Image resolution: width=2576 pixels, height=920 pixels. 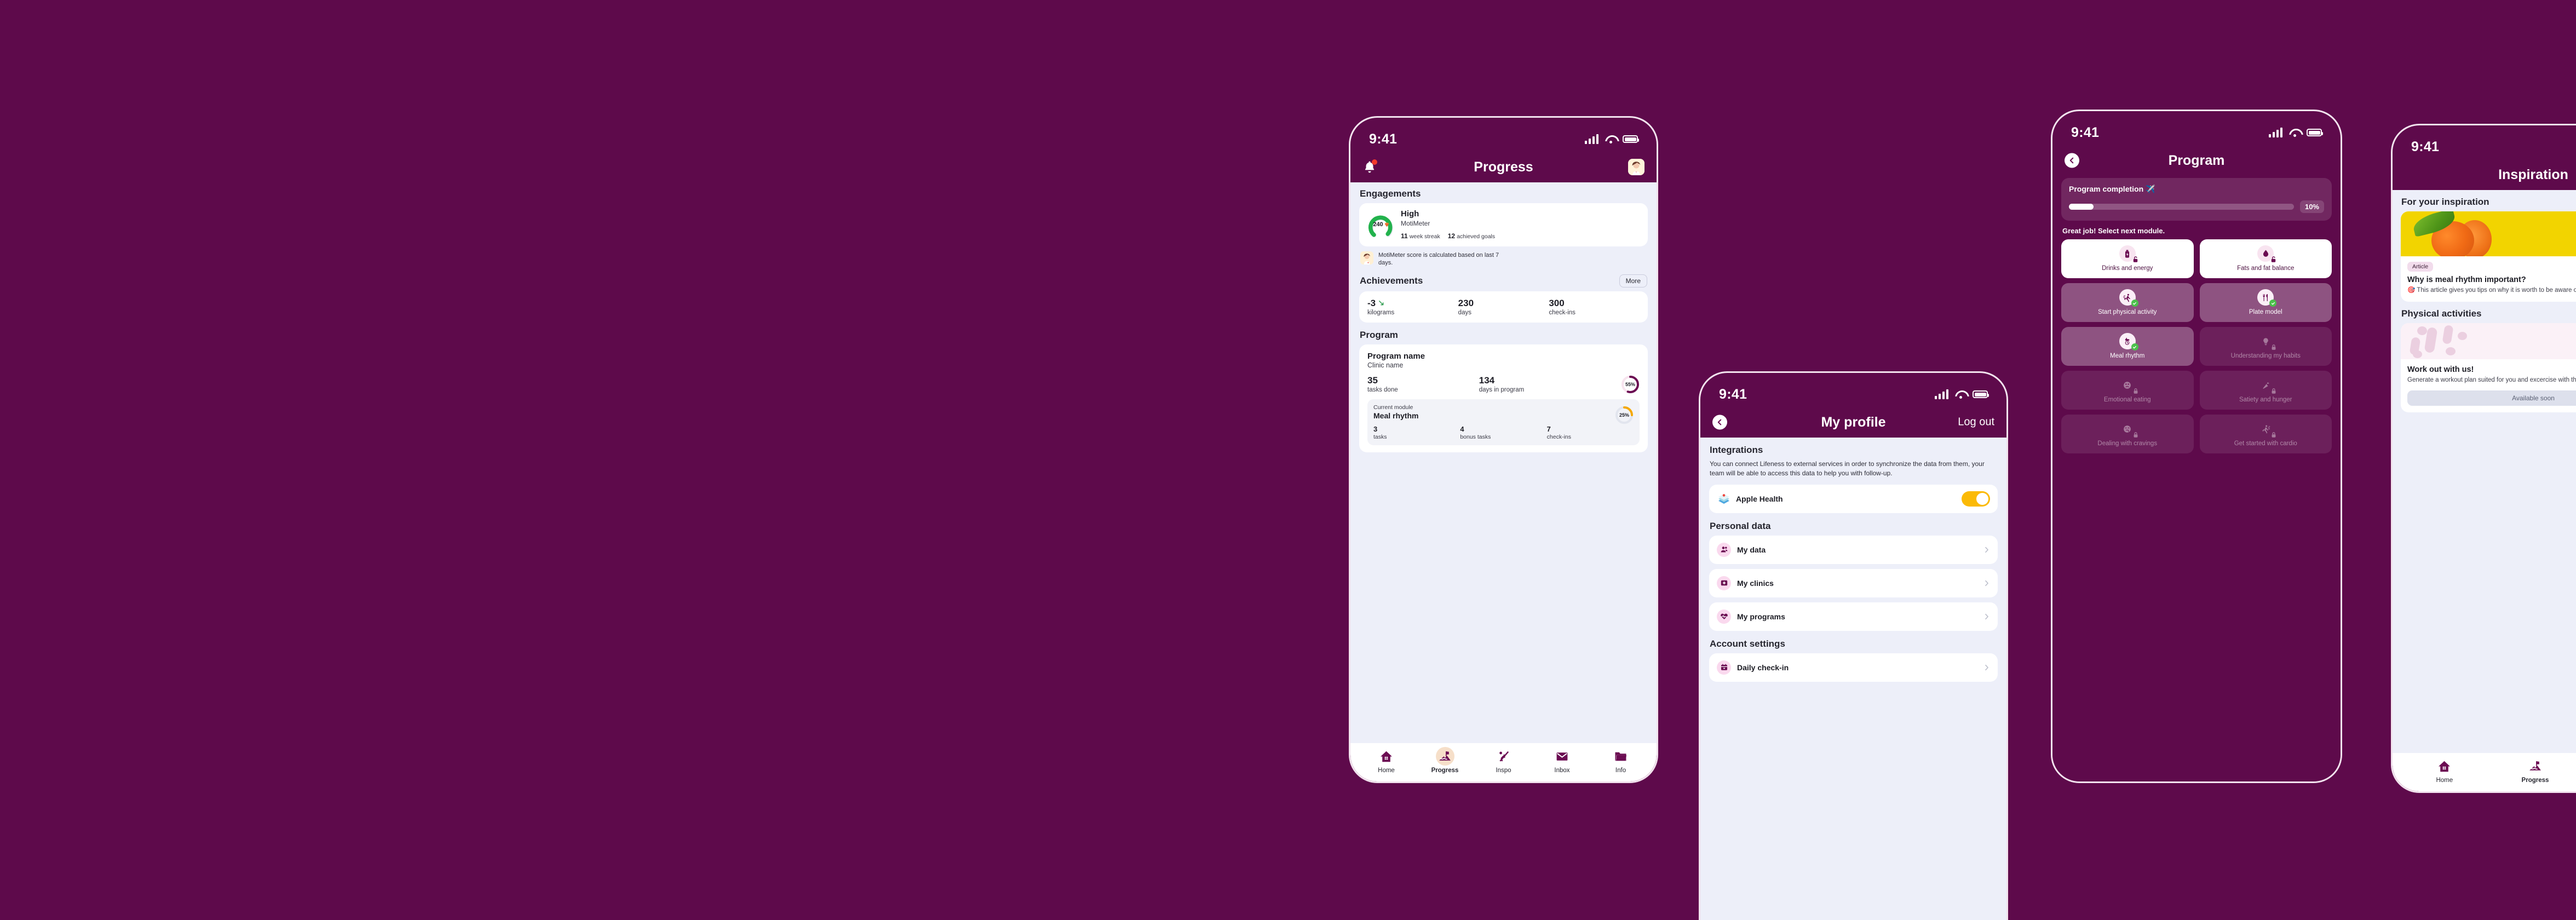 What do you see at coordinates (1752, 549) in the screenshot?
I see `list-item-label: My data` at bounding box center [1752, 549].